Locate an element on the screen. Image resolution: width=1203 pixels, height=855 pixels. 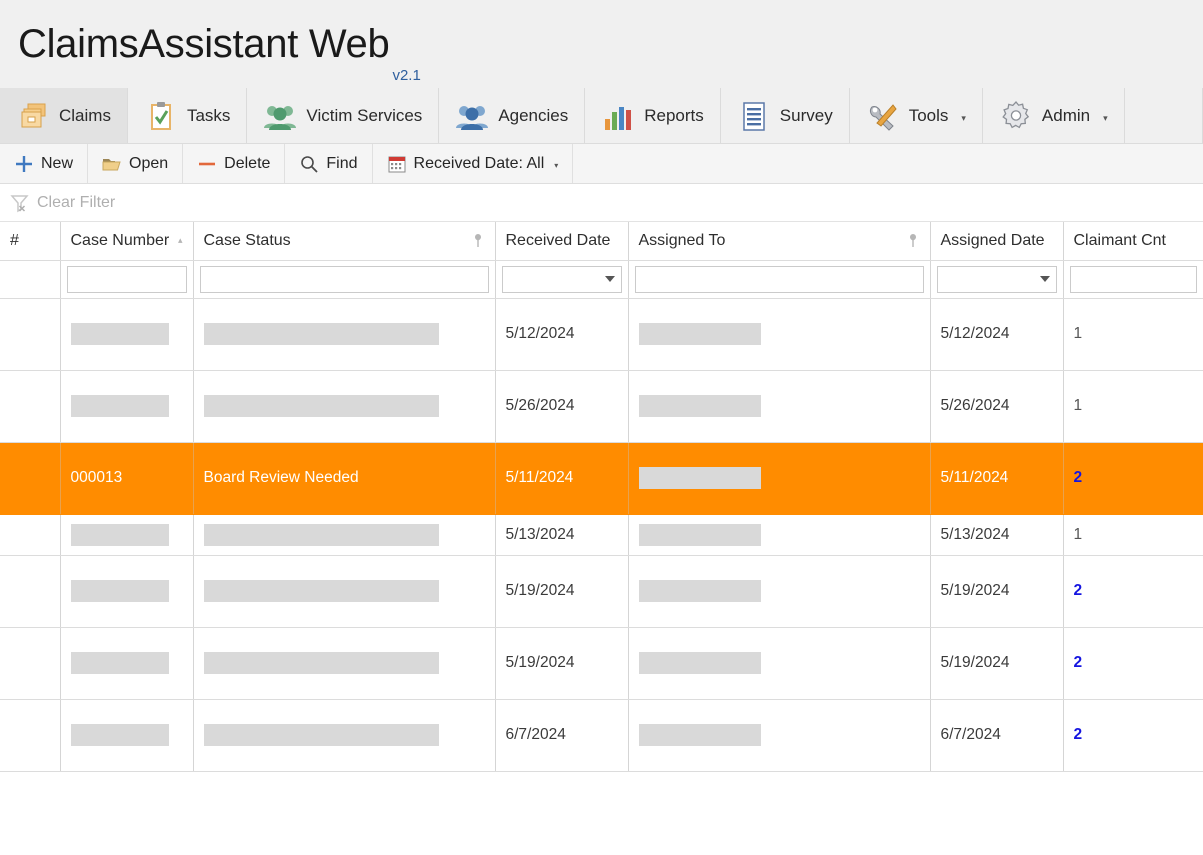
tab-survey: Survey is located at coordinates (785, 115).